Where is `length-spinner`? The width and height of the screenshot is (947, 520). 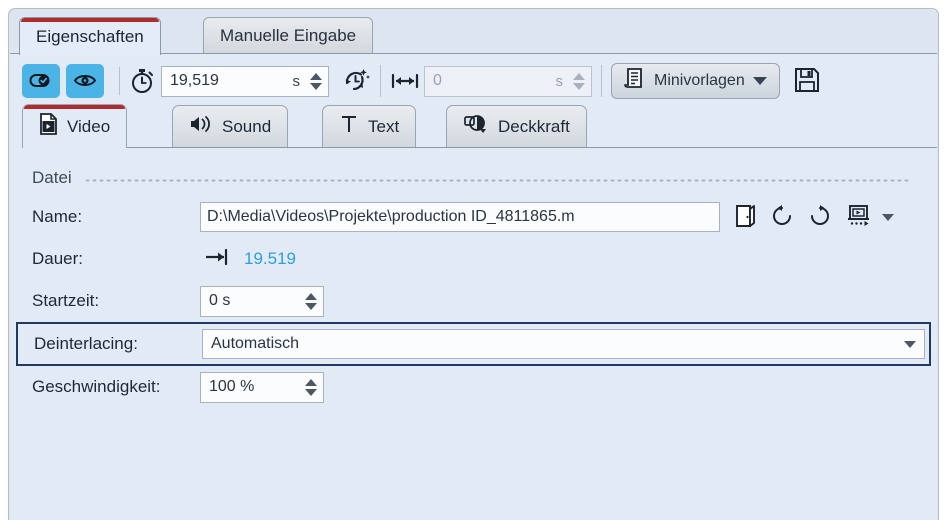 length-spinner is located at coordinates (580, 81).